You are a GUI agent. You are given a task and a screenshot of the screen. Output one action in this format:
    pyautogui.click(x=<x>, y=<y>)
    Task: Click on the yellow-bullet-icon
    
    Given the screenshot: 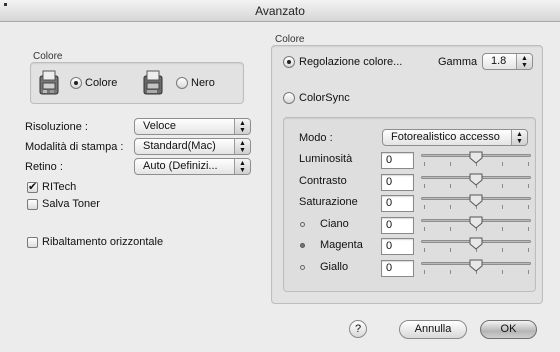 What is the action you would take?
    pyautogui.click(x=302, y=267)
    